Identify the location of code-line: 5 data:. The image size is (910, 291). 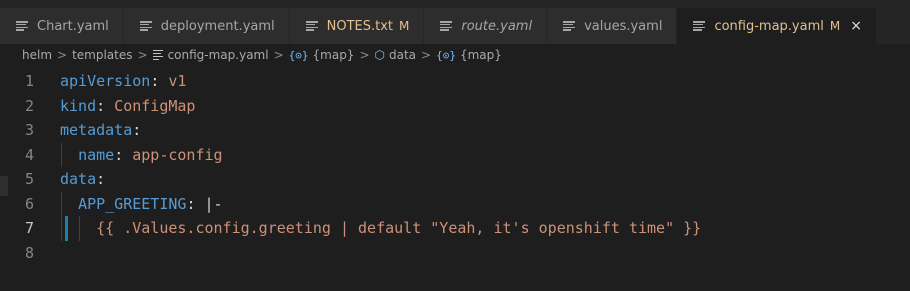
(455, 179).